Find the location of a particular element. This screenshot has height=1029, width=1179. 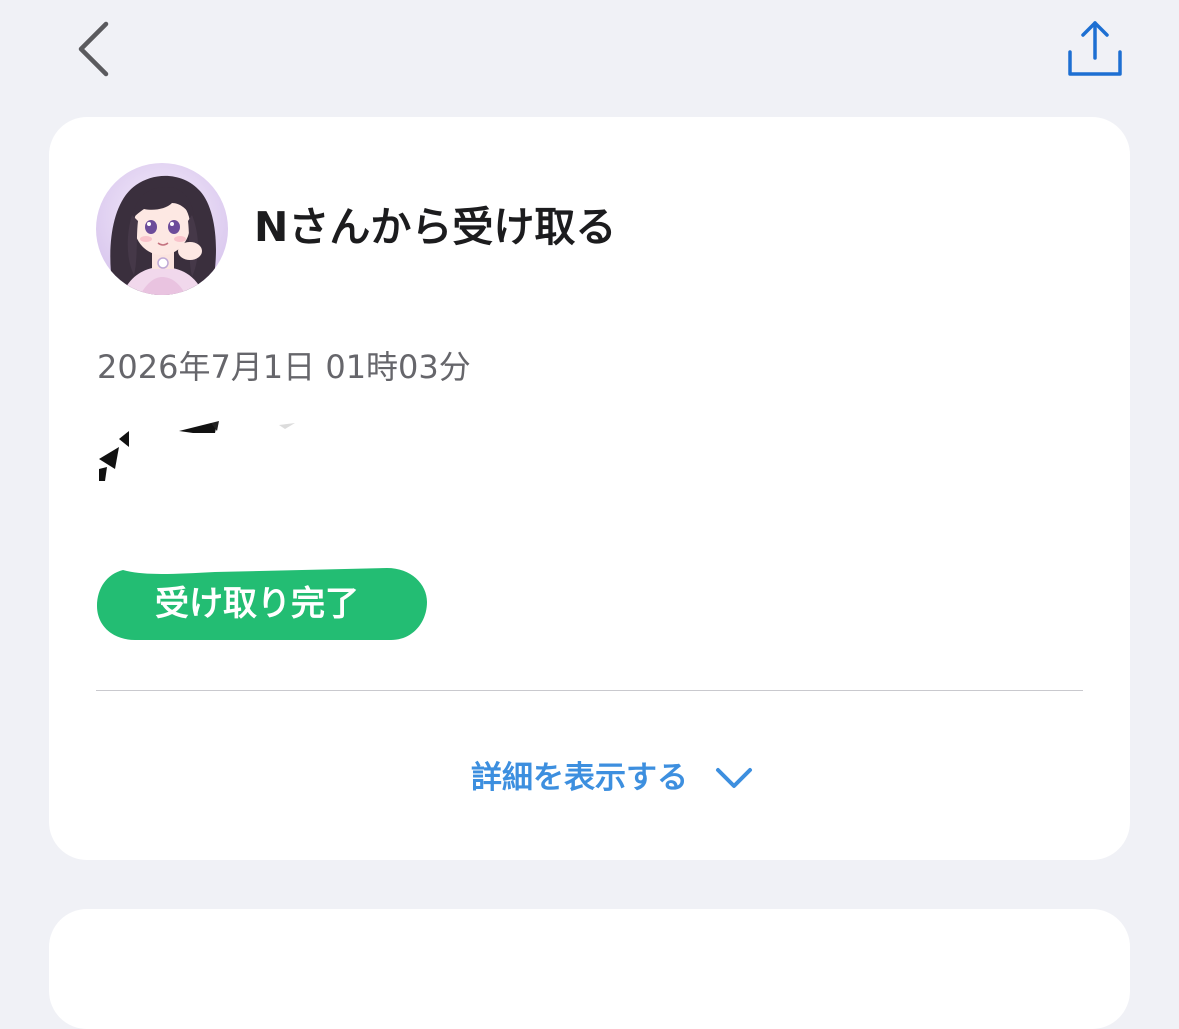

transaction-datetime: 2026年7月1日 01時03分 is located at coordinates (284, 367).